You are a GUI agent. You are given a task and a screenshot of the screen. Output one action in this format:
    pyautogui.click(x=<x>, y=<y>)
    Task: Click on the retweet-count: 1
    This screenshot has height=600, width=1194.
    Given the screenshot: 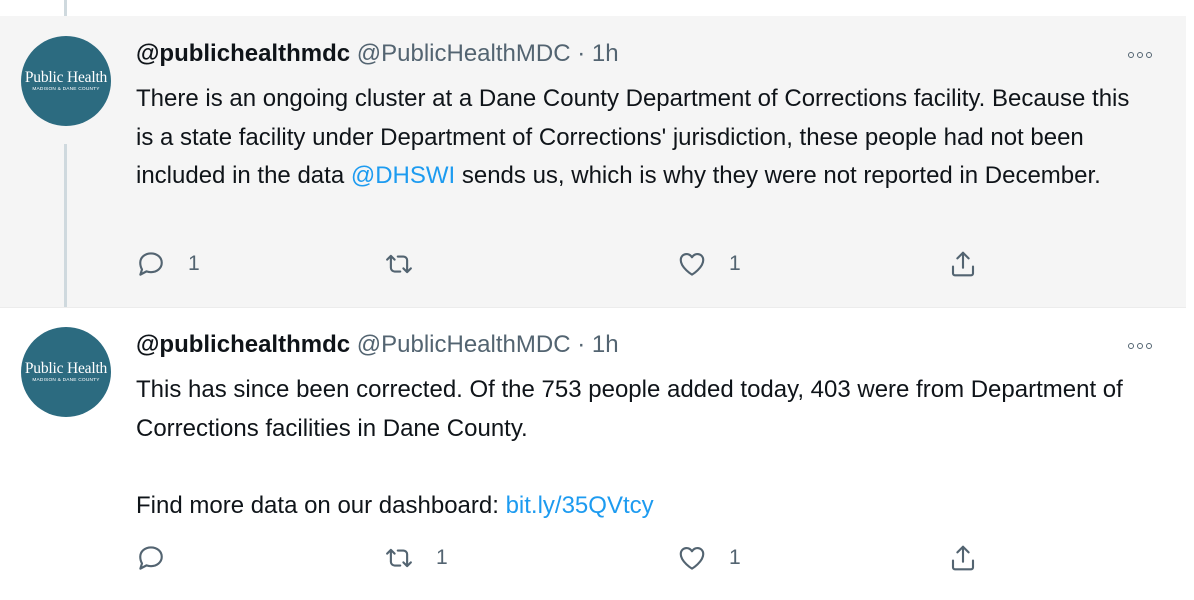 What is the action you would take?
    pyautogui.click(x=442, y=557)
    